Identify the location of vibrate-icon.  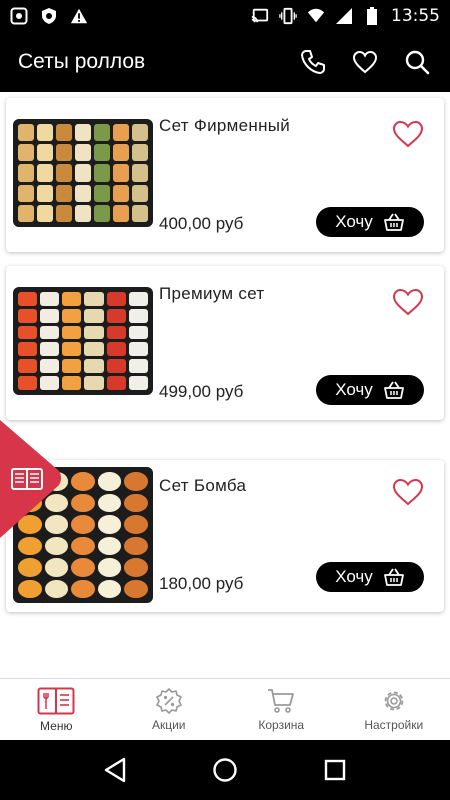
(288, 16).